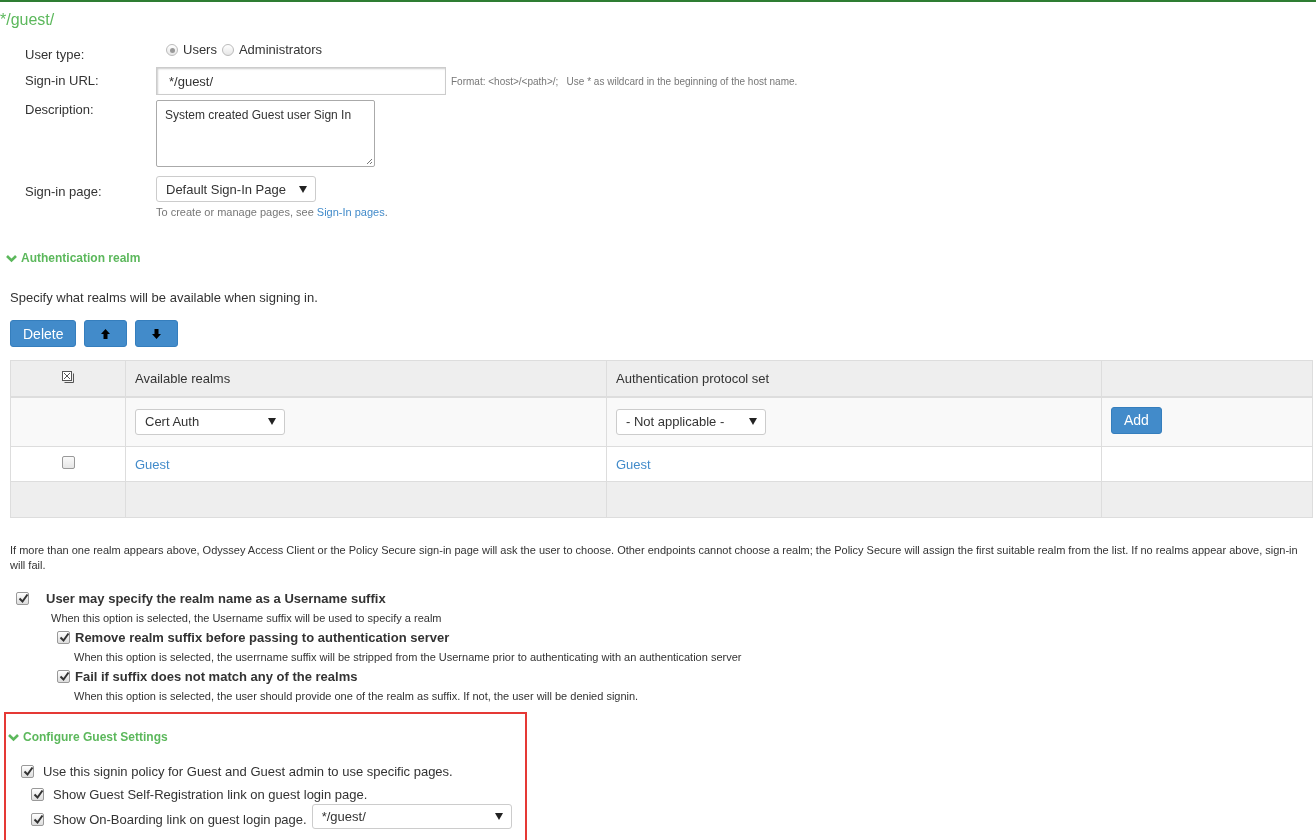  I want to click on move-down-button, so click(157, 333).